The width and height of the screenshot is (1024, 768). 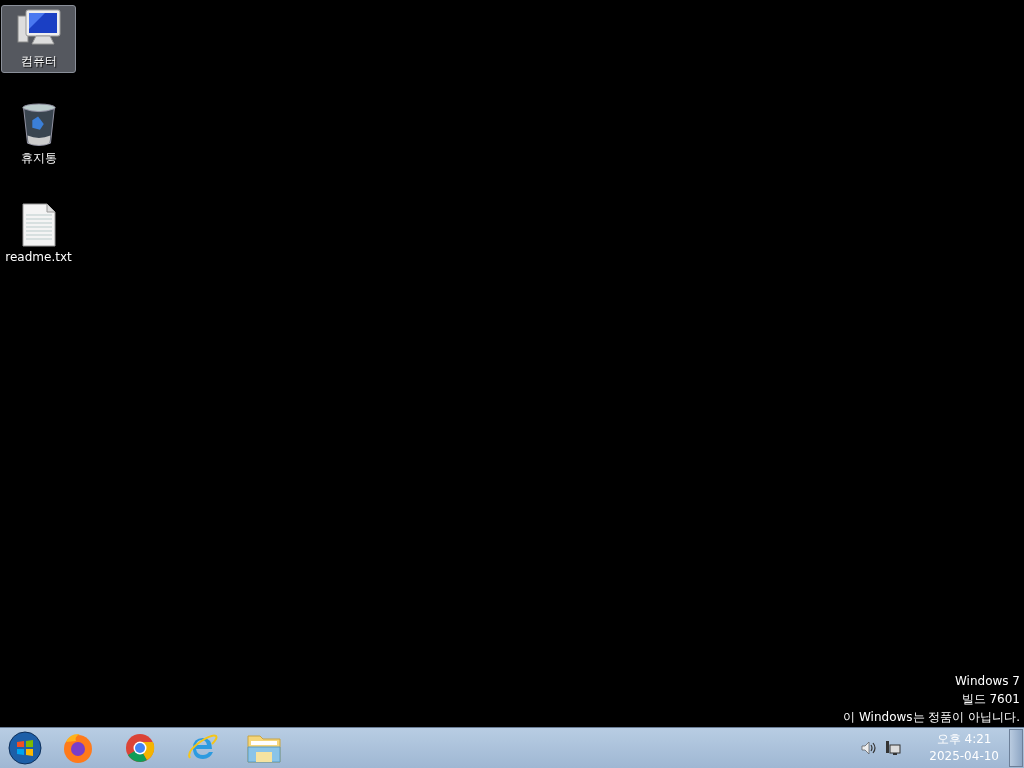 I want to click on watermark-text: 빌드 7601, so click(x=990, y=699).